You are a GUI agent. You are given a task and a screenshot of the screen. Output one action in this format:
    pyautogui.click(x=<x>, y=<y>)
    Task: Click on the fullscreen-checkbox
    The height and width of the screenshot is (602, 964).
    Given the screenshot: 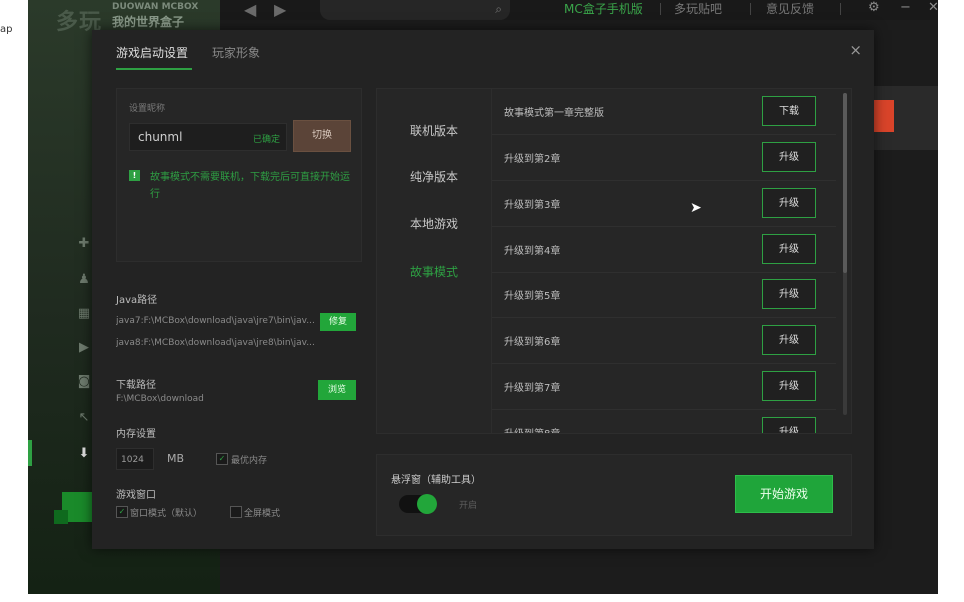 What is the action you would take?
    pyautogui.click(x=236, y=512)
    